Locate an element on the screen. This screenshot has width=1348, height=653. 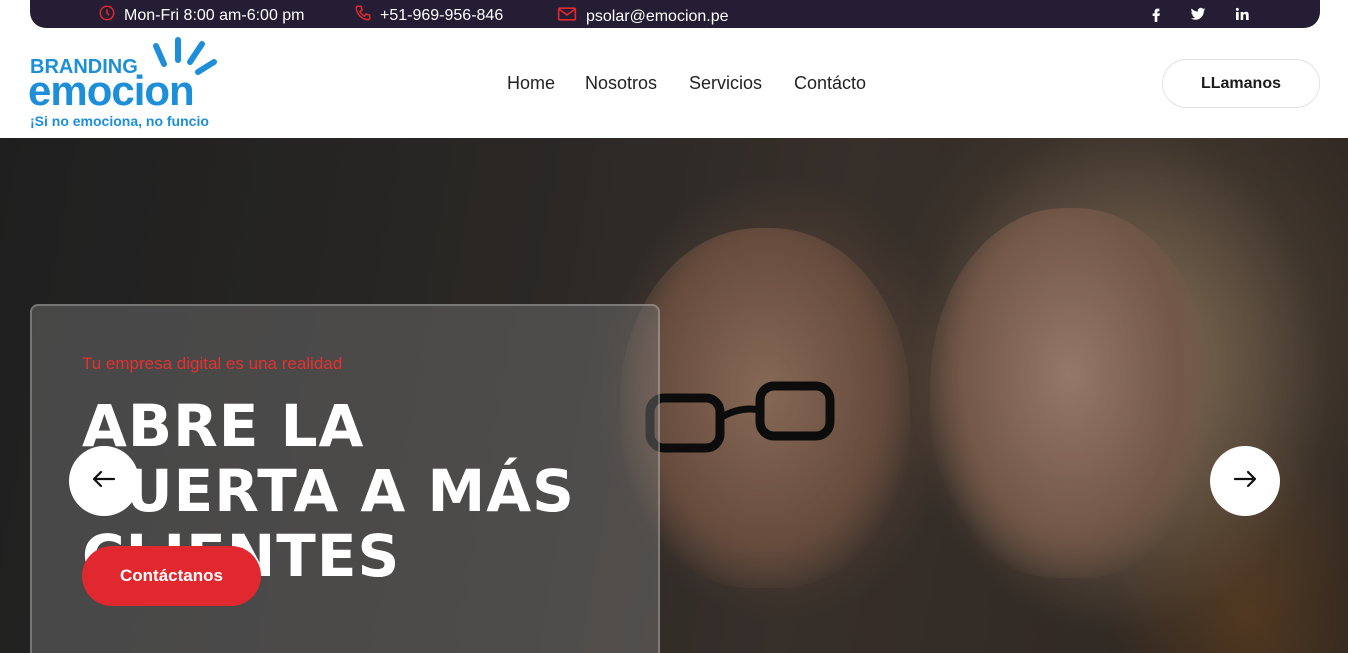
slider-next-button is located at coordinates (1245, 481).